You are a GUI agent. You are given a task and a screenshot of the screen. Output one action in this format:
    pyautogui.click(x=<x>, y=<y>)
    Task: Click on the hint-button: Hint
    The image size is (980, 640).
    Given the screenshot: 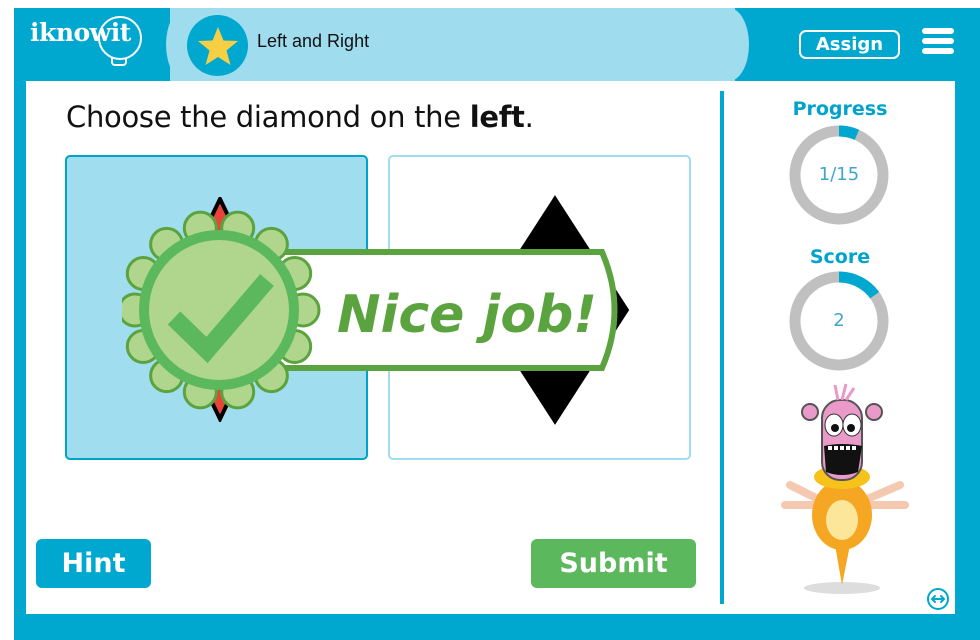 What is the action you would take?
    pyautogui.click(x=93, y=563)
    